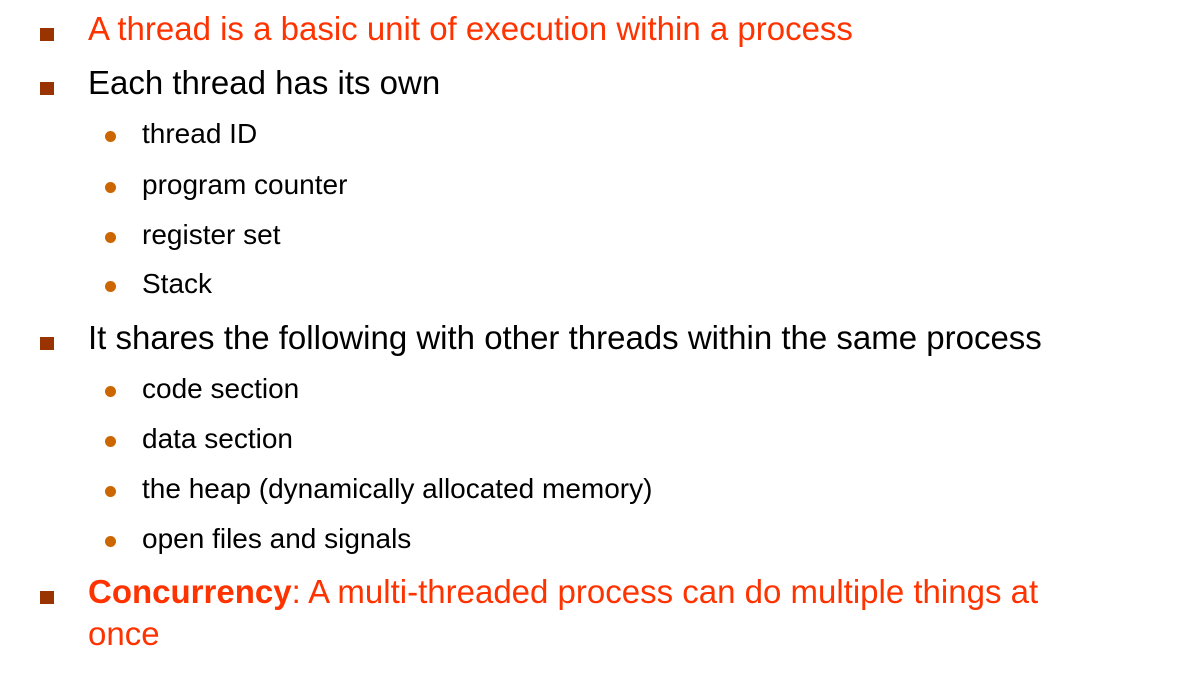 The image size is (1185, 674). I want to click on bullet-concurrency-line2: once, so click(124, 633).